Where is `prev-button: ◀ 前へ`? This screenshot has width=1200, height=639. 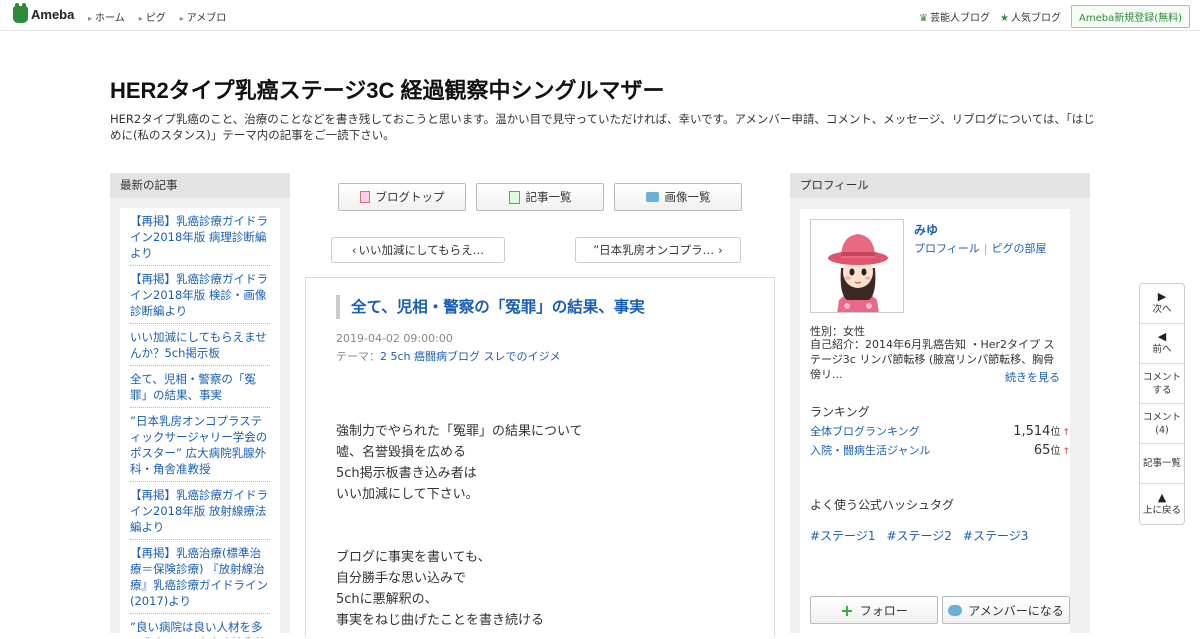
prev-button: ◀ 前へ is located at coordinates (1162, 344).